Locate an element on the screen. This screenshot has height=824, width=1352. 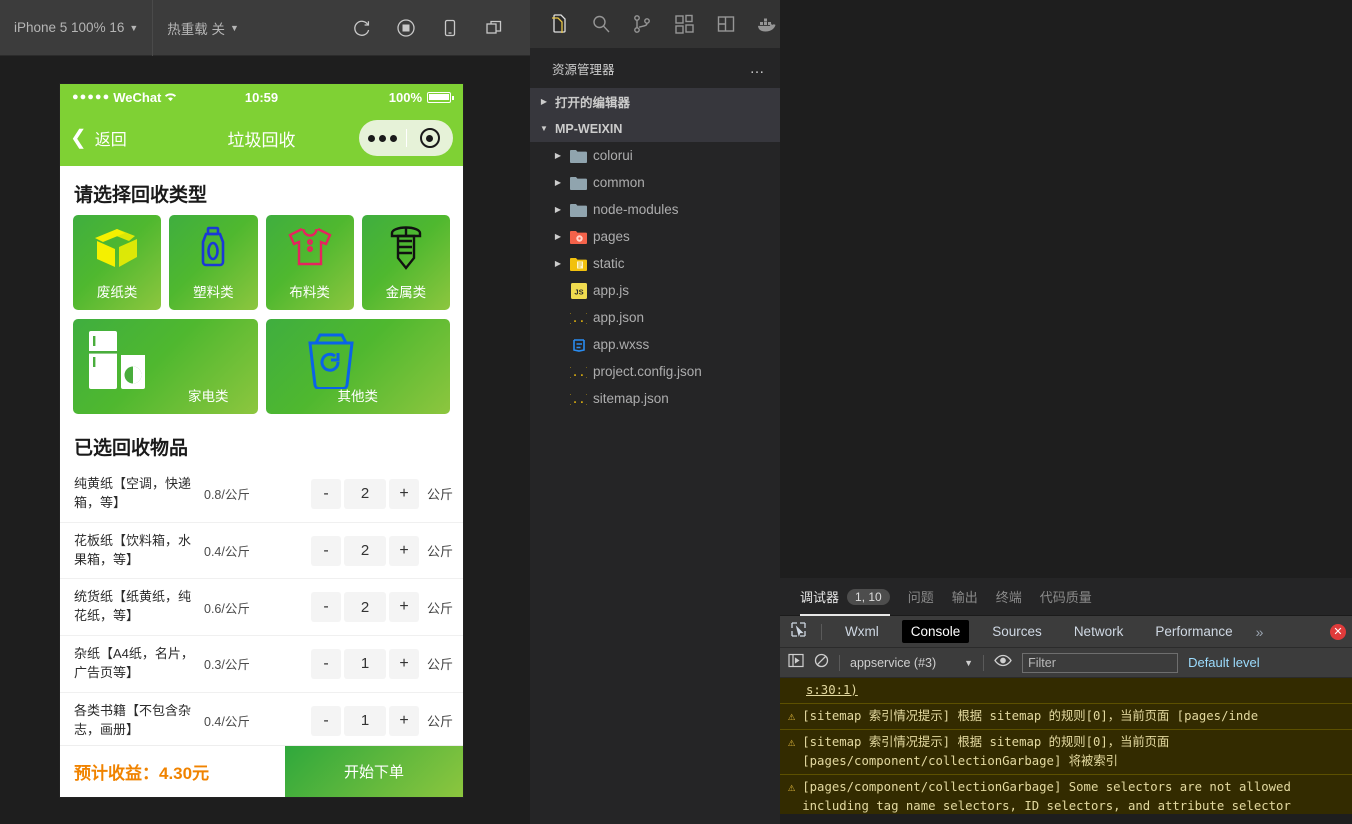
inspect-element-icon is located at coordinates (798, 632).